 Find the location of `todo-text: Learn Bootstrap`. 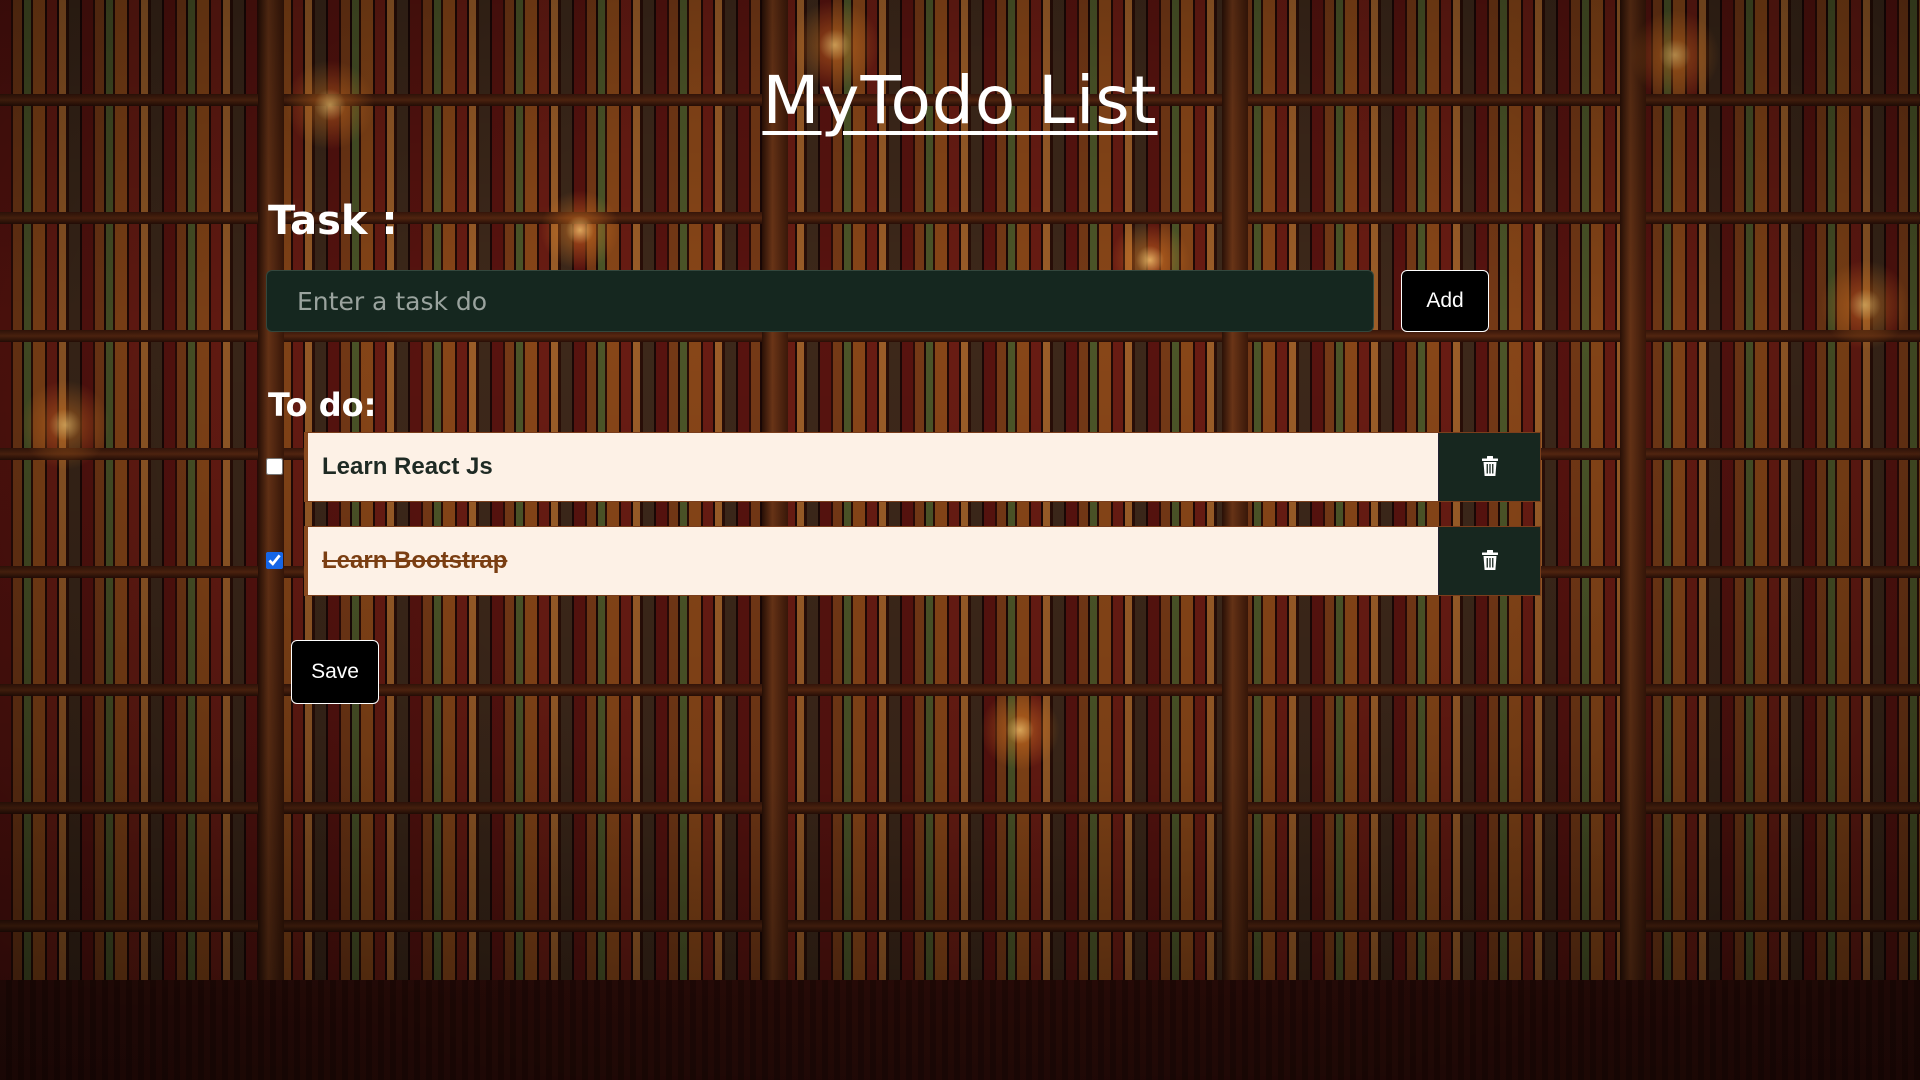

todo-text: Learn Bootstrap is located at coordinates (415, 560).